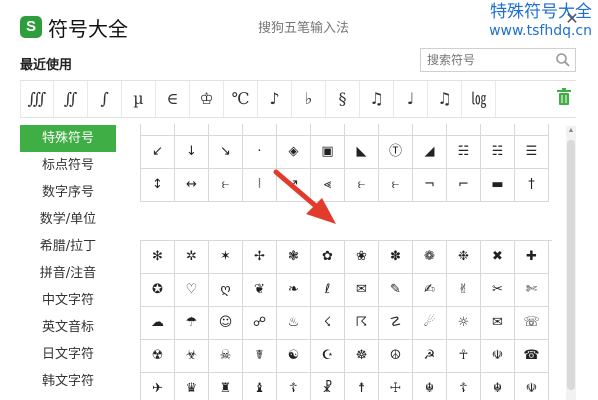 Image resolution: width=598 pixels, height=400 pixels. Describe the element at coordinates (328, 152) in the screenshot. I see `upper-symbol-cell: ▣` at that location.